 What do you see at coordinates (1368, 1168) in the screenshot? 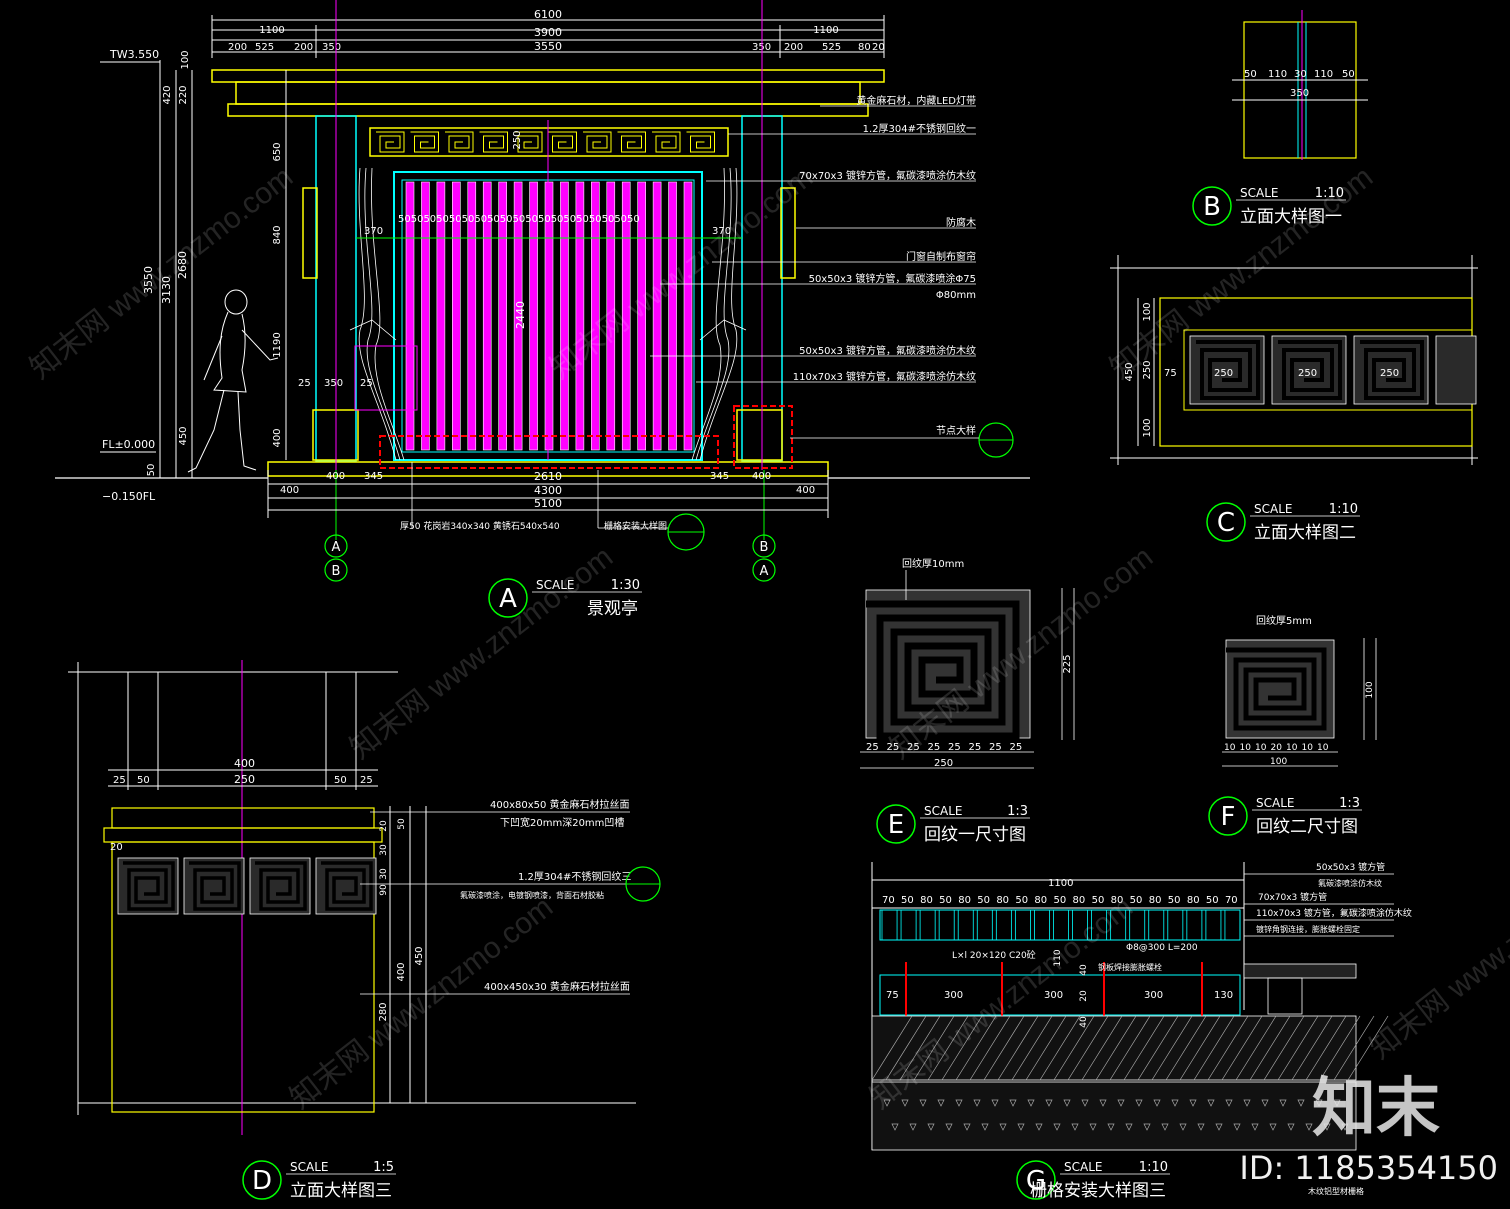
I see `brand-id: ID: 1185354150` at bounding box center [1368, 1168].